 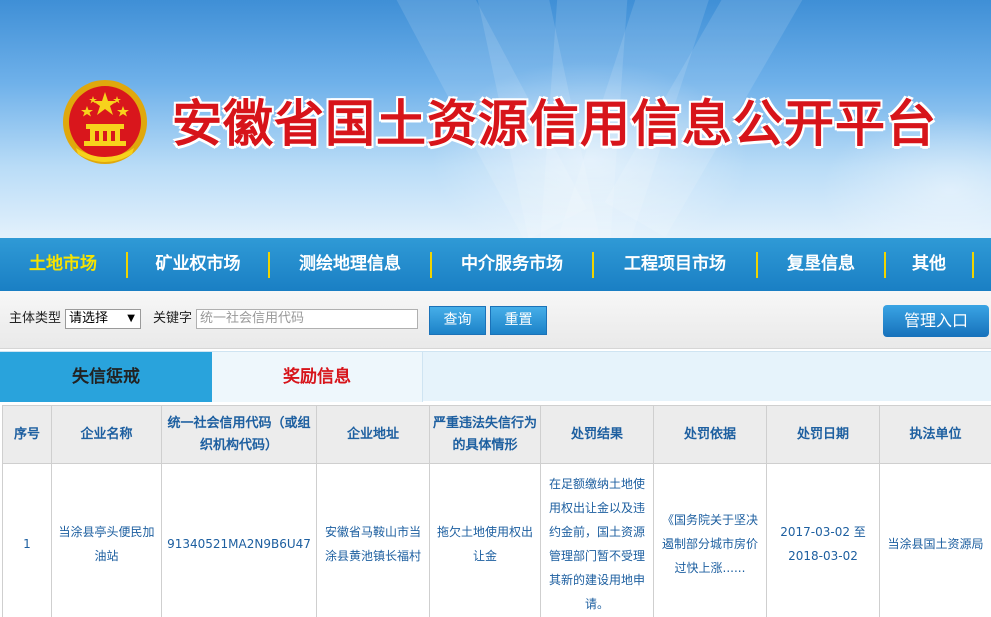 What do you see at coordinates (457, 320) in the screenshot?
I see `query-button: 查询` at bounding box center [457, 320].